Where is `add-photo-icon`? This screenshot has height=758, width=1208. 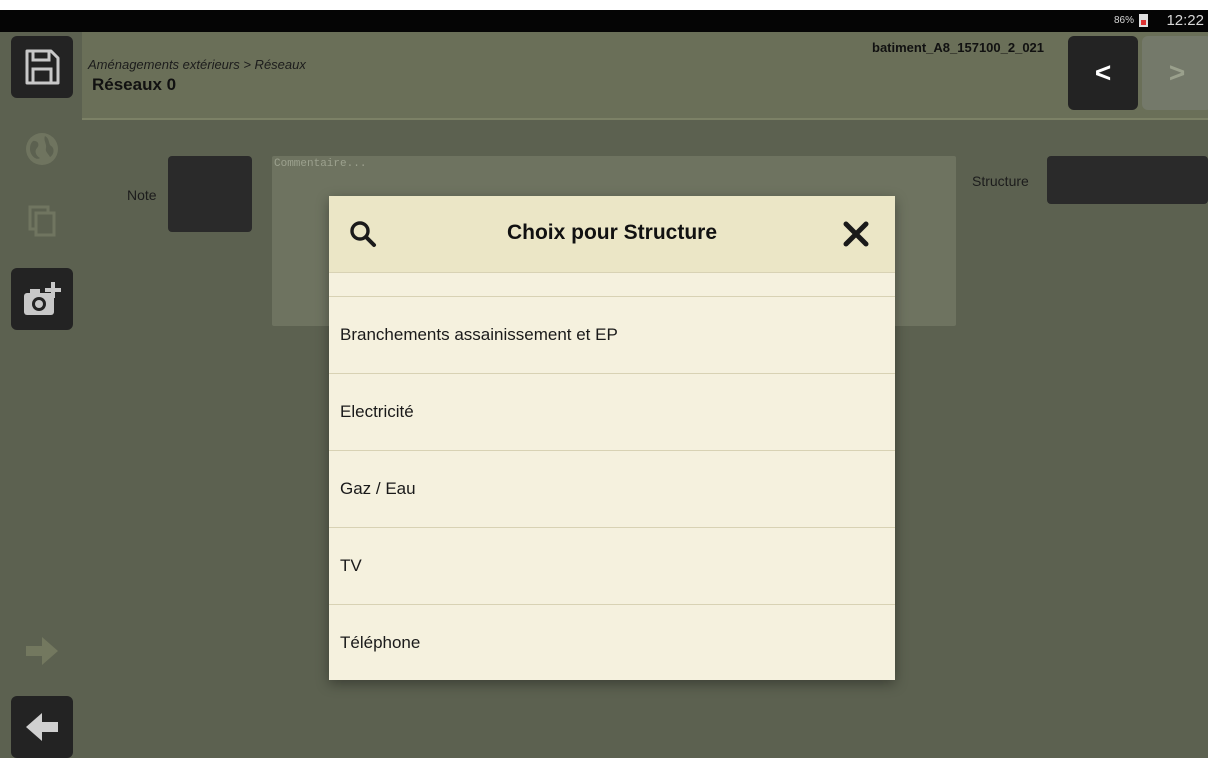 add-photo-icon is located at coordinates (42, 298).